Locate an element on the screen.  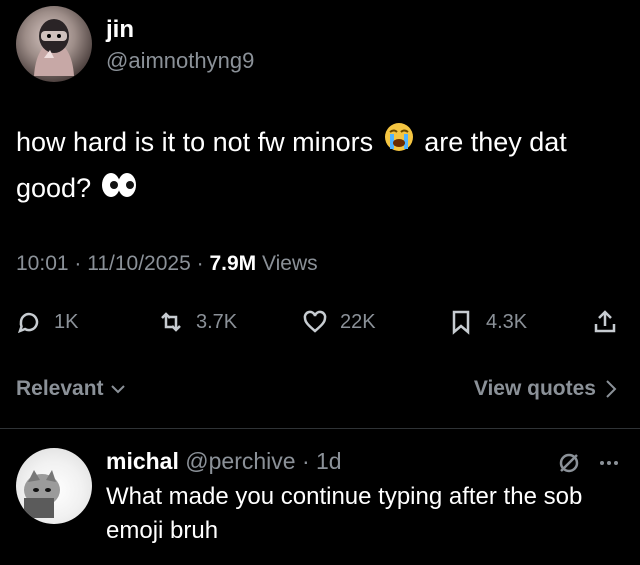
repost-icon is located at coordinates (171, 322).